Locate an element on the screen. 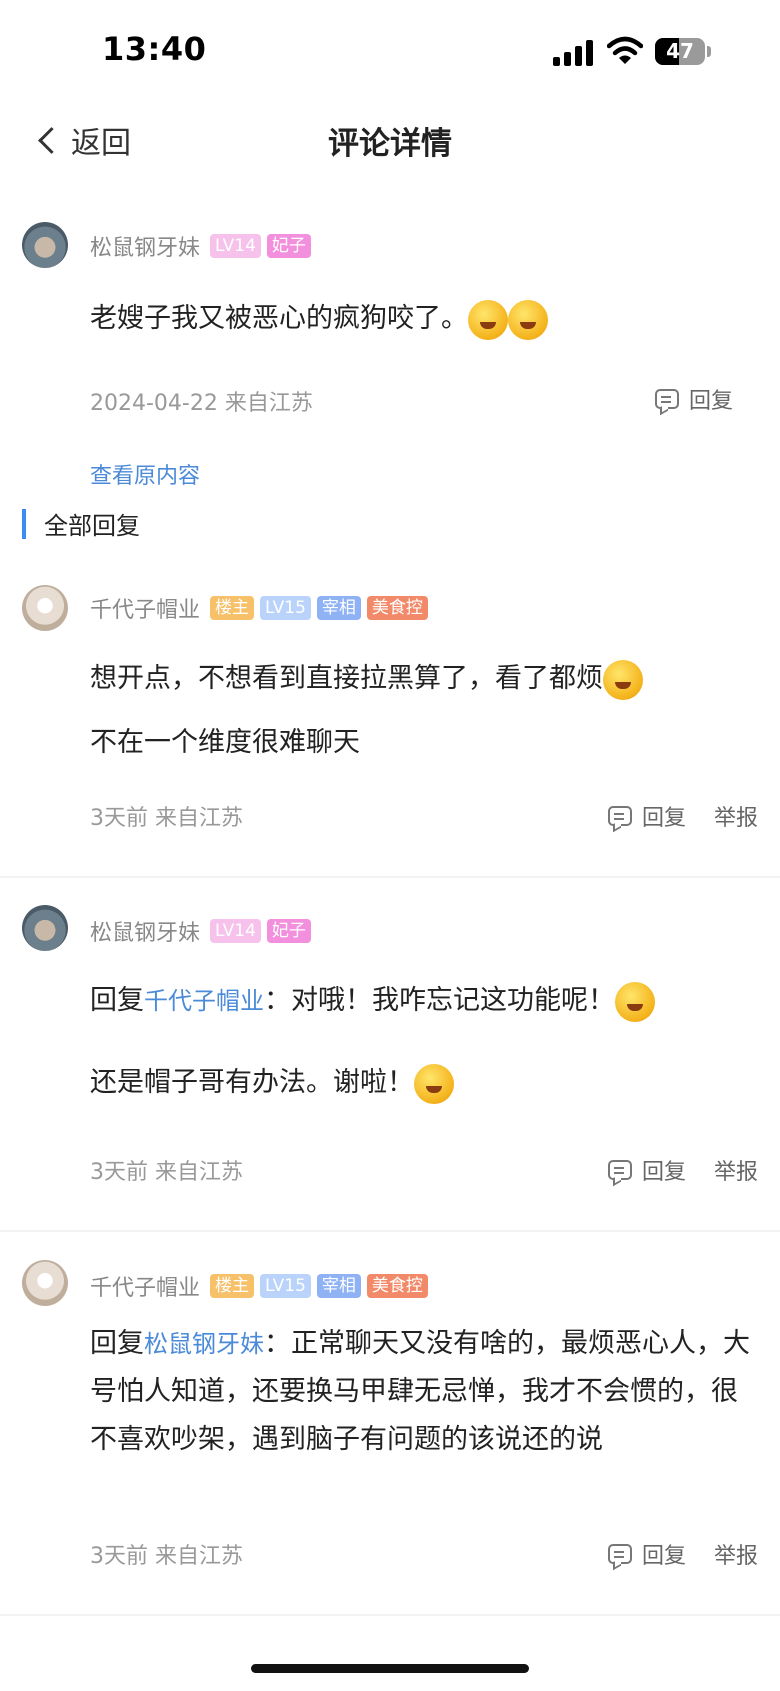 This screenshot has height=1691, width=780. reply-label: 回复 is located at coordinates (711, 401).